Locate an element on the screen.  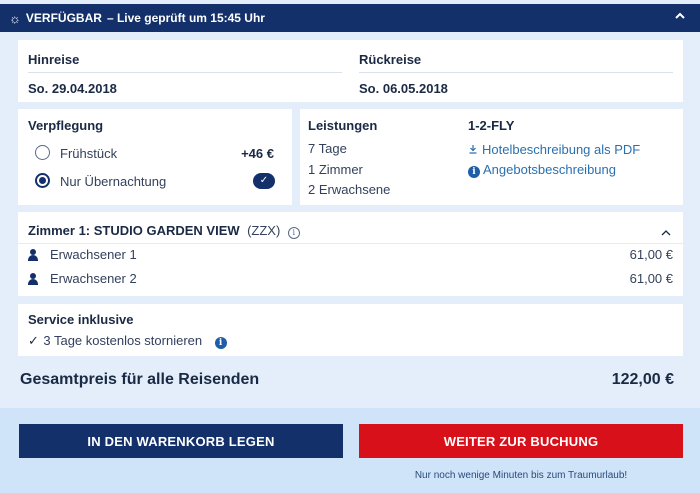
board-option-label: Nur Übernachtung is located at coordinates (113, 181).